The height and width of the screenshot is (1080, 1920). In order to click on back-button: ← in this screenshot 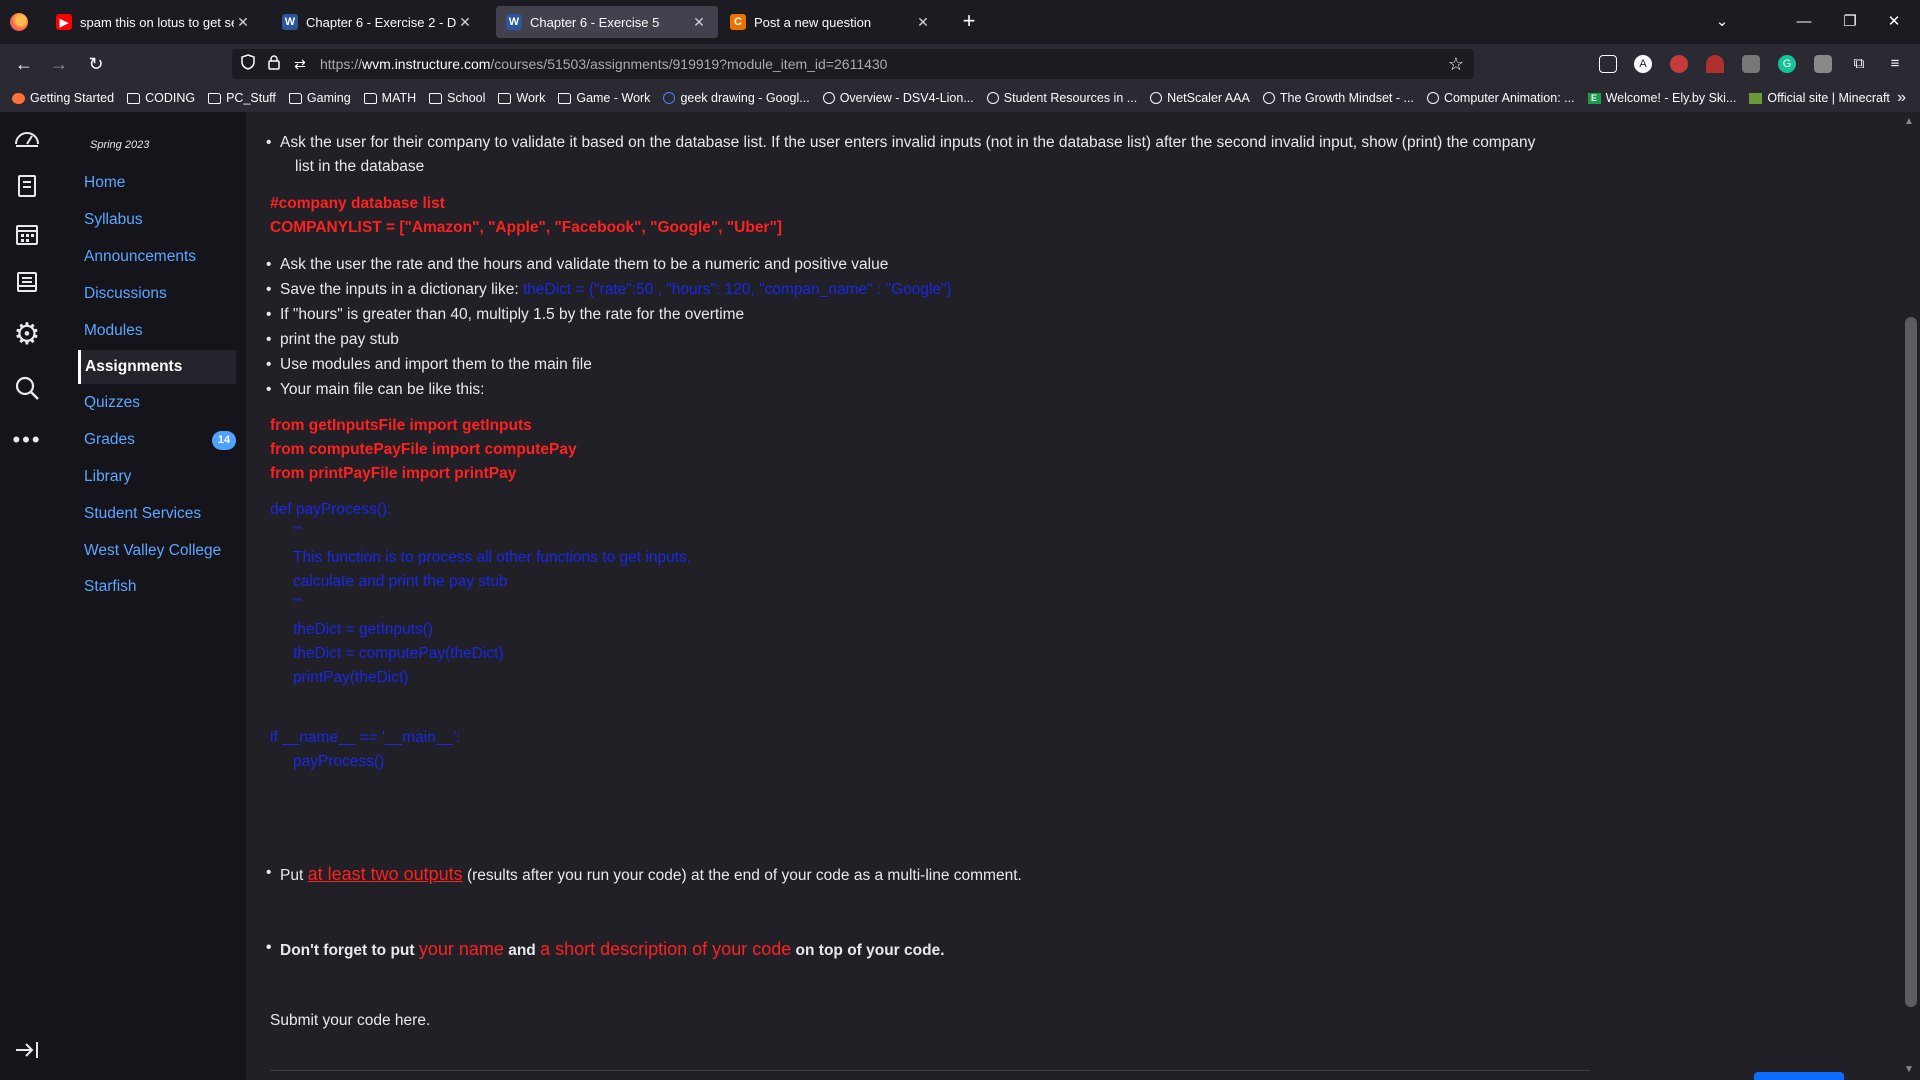, I will do `click(24, 64)`.